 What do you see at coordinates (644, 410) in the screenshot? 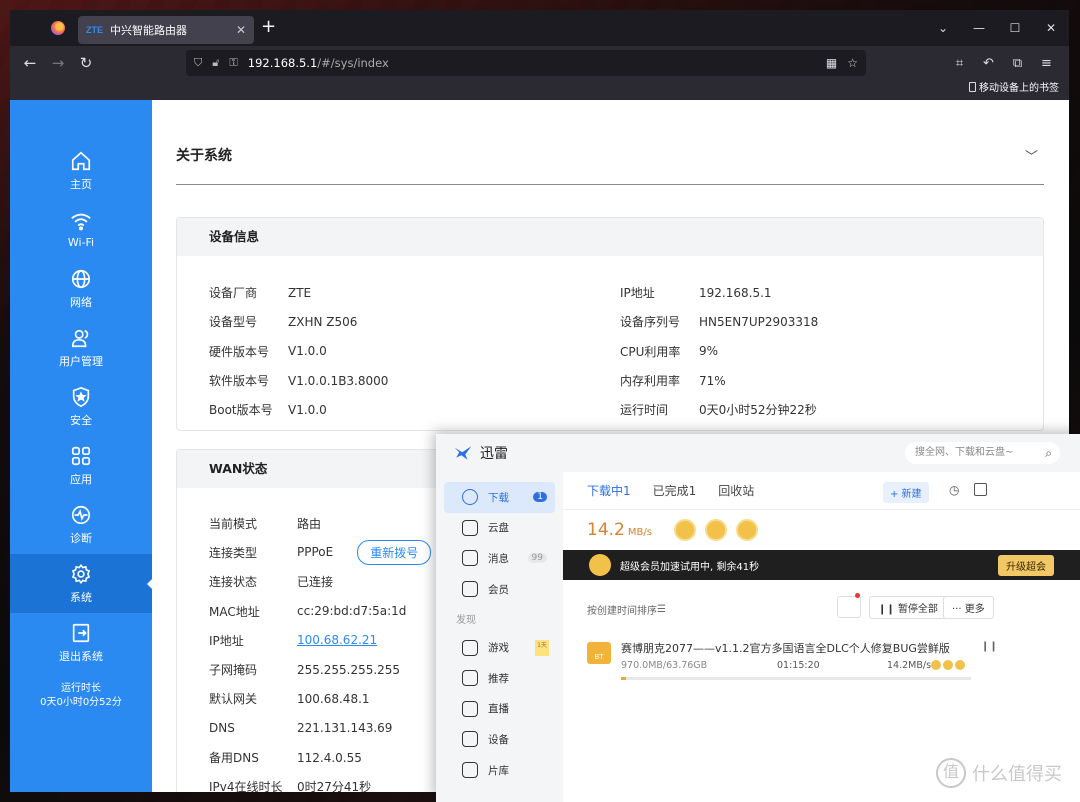
I see `info-key: 运行时间` at bounding box center [644, 410].